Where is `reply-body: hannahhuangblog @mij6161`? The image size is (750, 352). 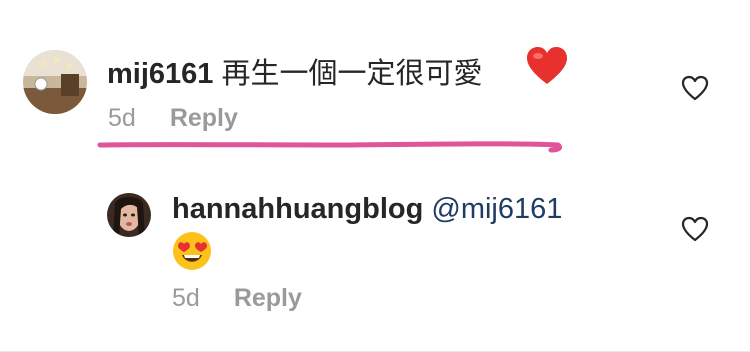 reply-body: hannahhuangblog @mij6161 is located at coordinates (367, 209).